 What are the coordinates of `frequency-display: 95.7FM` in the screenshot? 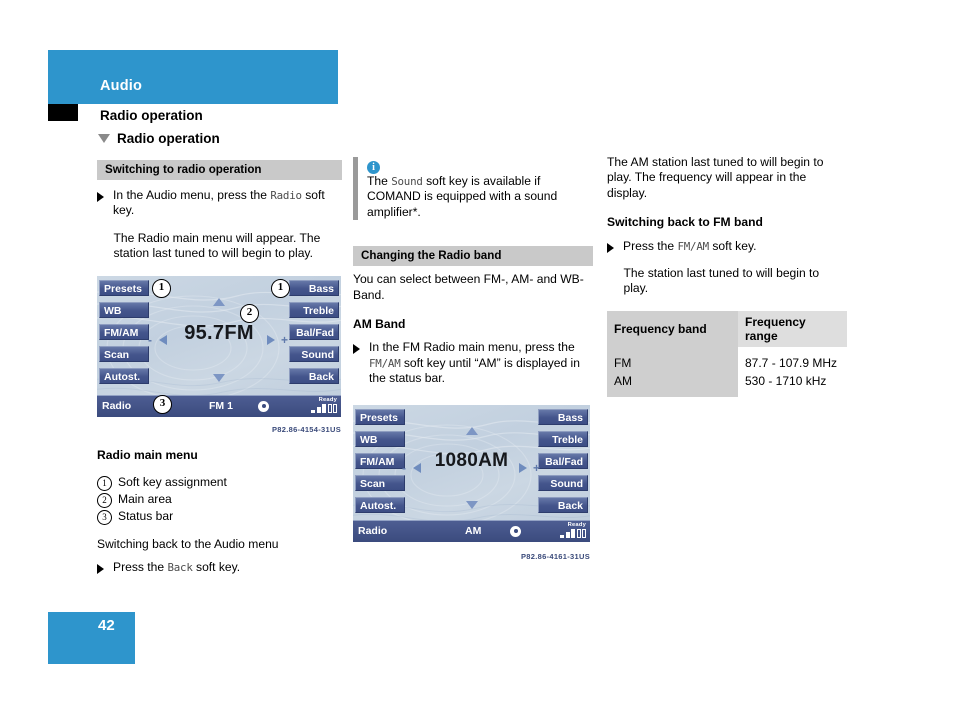 It's located at (219, 332).